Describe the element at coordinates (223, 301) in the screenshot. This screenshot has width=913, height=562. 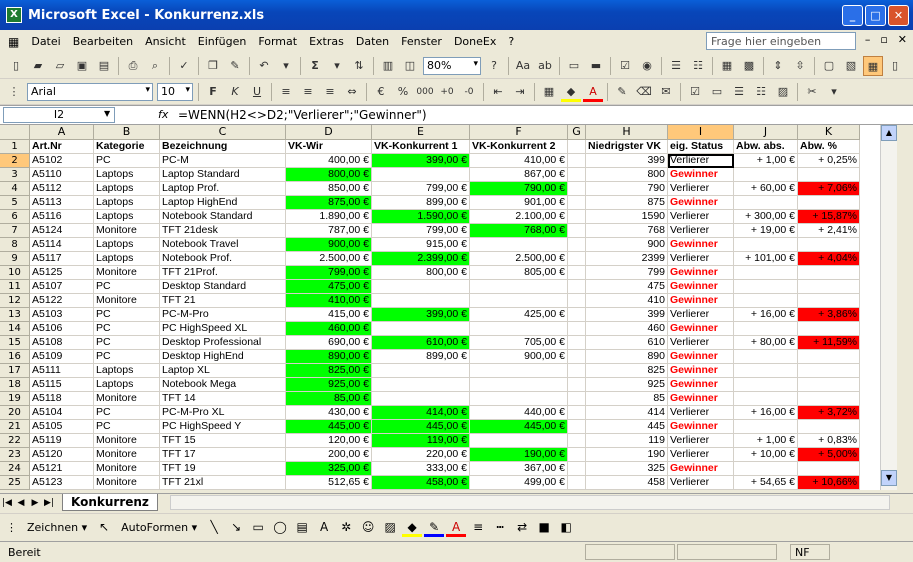
I see `table-cell: TFT 21` at that location.